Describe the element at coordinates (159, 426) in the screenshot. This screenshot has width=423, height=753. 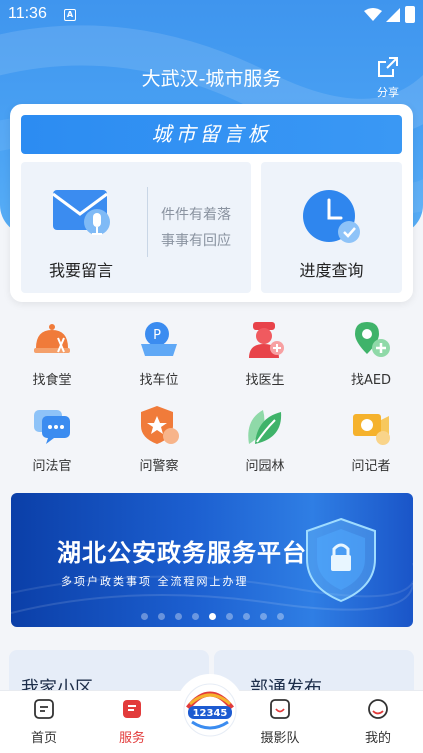
I see `police-badge-icon` at that location.